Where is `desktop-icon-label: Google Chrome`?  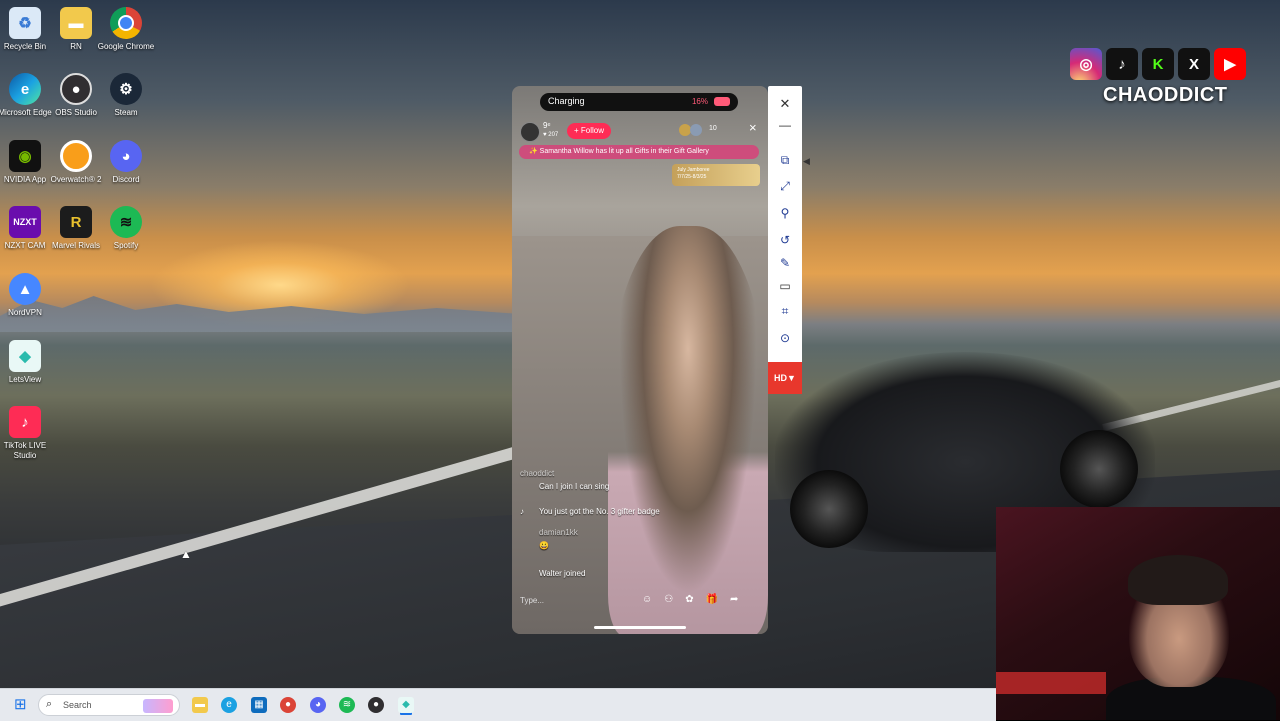 desktop-icon-label: Google Chrome is located at coordinates (126, 46).